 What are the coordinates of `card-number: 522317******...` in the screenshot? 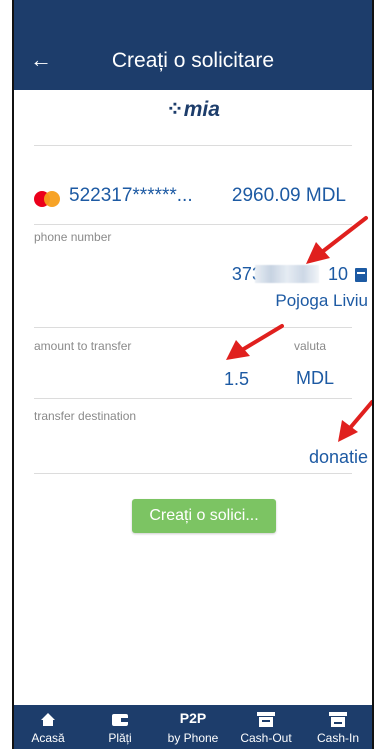 It's located at (131, 195).